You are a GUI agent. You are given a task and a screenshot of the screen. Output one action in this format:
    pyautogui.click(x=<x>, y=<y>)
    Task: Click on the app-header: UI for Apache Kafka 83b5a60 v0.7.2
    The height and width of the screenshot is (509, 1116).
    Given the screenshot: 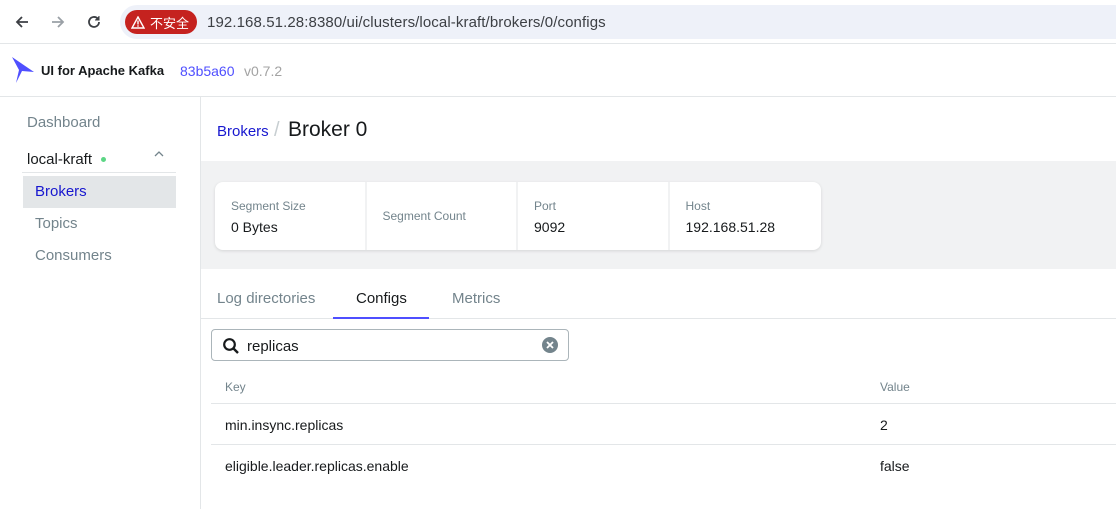 What is the action you would take?
    pyautogui.click(x=558, y=71)
    